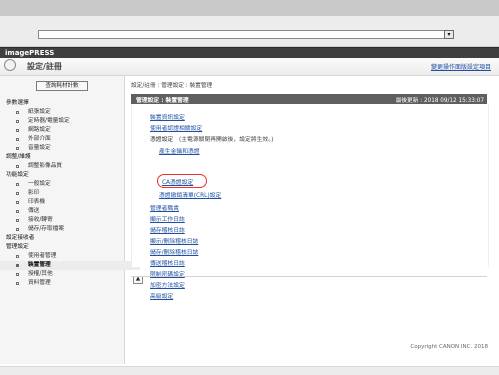 The image size is (499, 375). What do you see at coordinates (45, 166) in the screenshot?
I see `sidebar-item-label: 調整影像品質` at bounding box center [45, 166].